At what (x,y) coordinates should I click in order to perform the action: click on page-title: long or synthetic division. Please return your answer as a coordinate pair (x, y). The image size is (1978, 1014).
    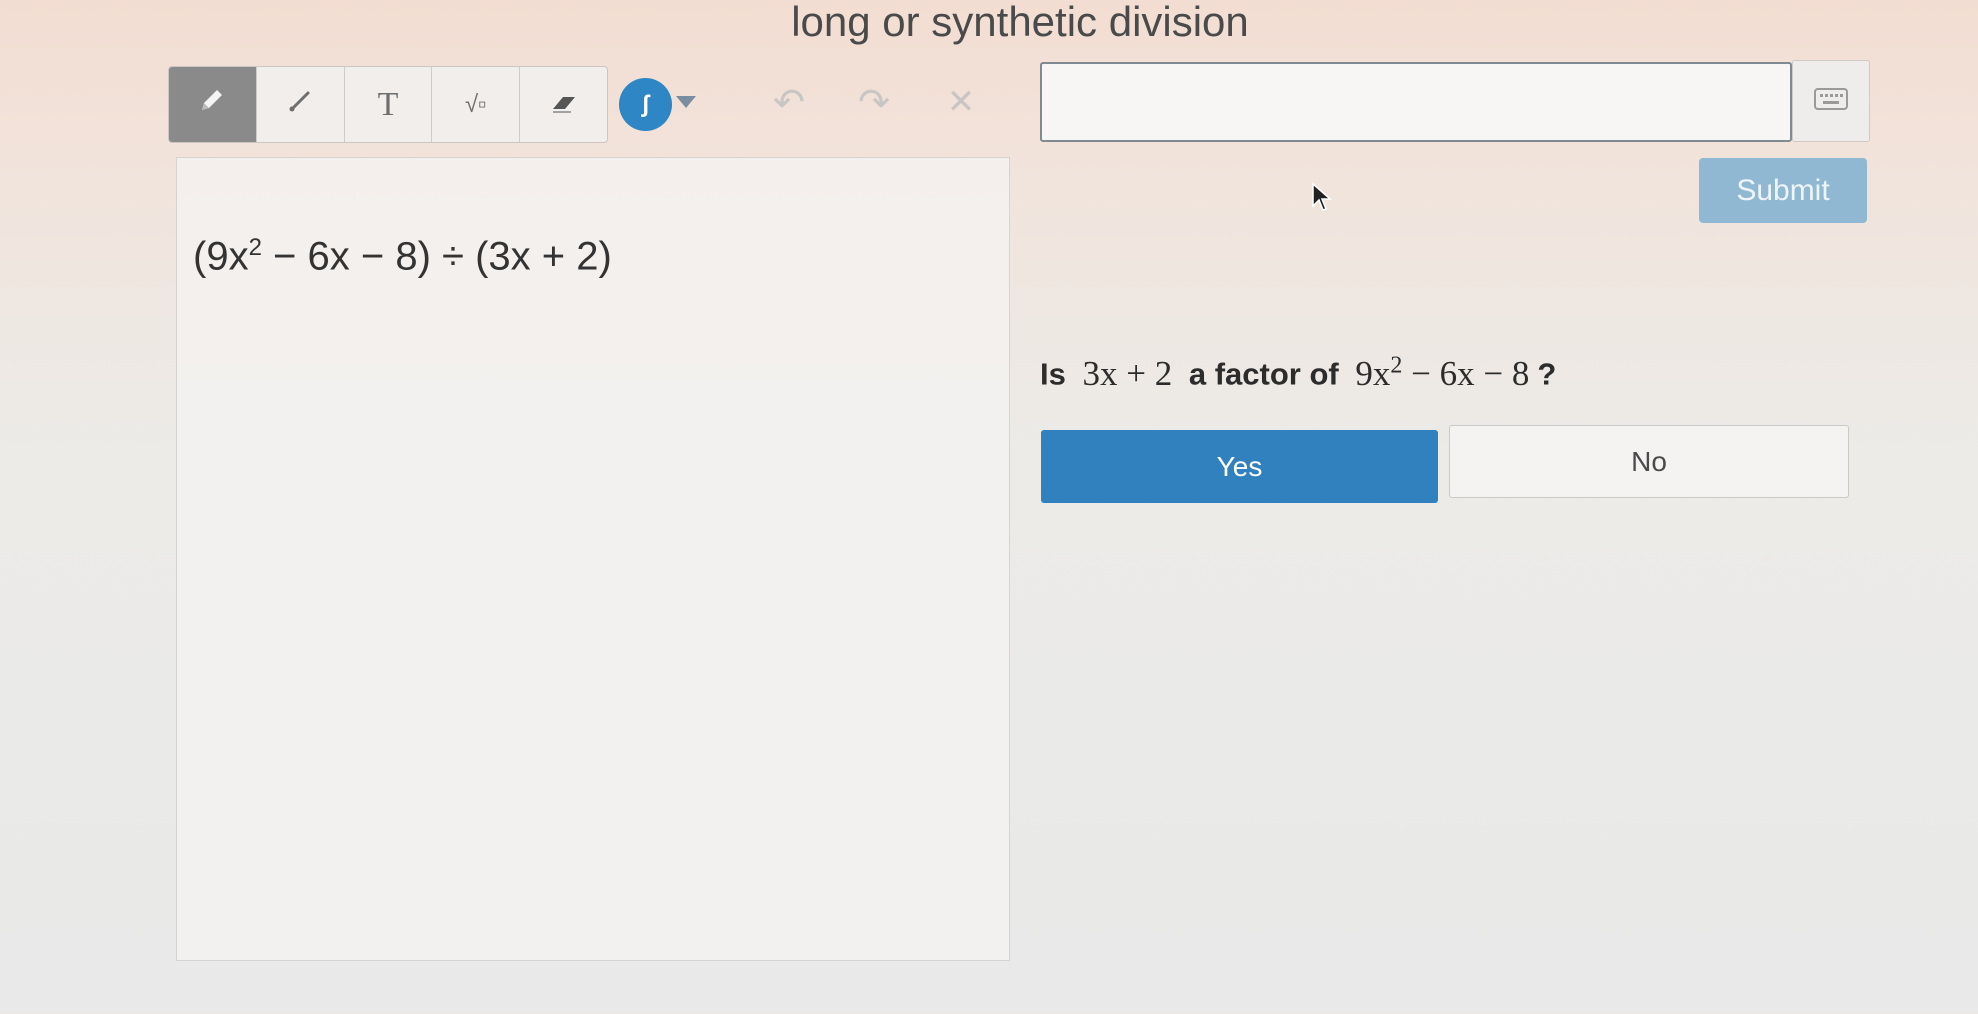
    Looking at the image, I should click on (1020, 22).